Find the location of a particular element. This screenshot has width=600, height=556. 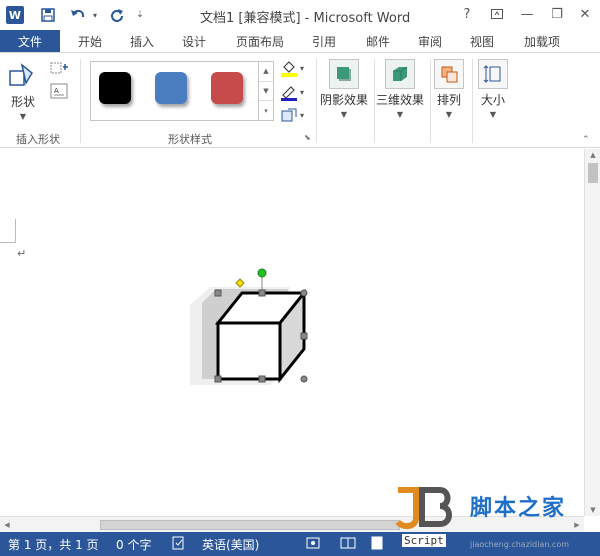

shape-effects-button: ▾ is located at coordinates (292, 115).